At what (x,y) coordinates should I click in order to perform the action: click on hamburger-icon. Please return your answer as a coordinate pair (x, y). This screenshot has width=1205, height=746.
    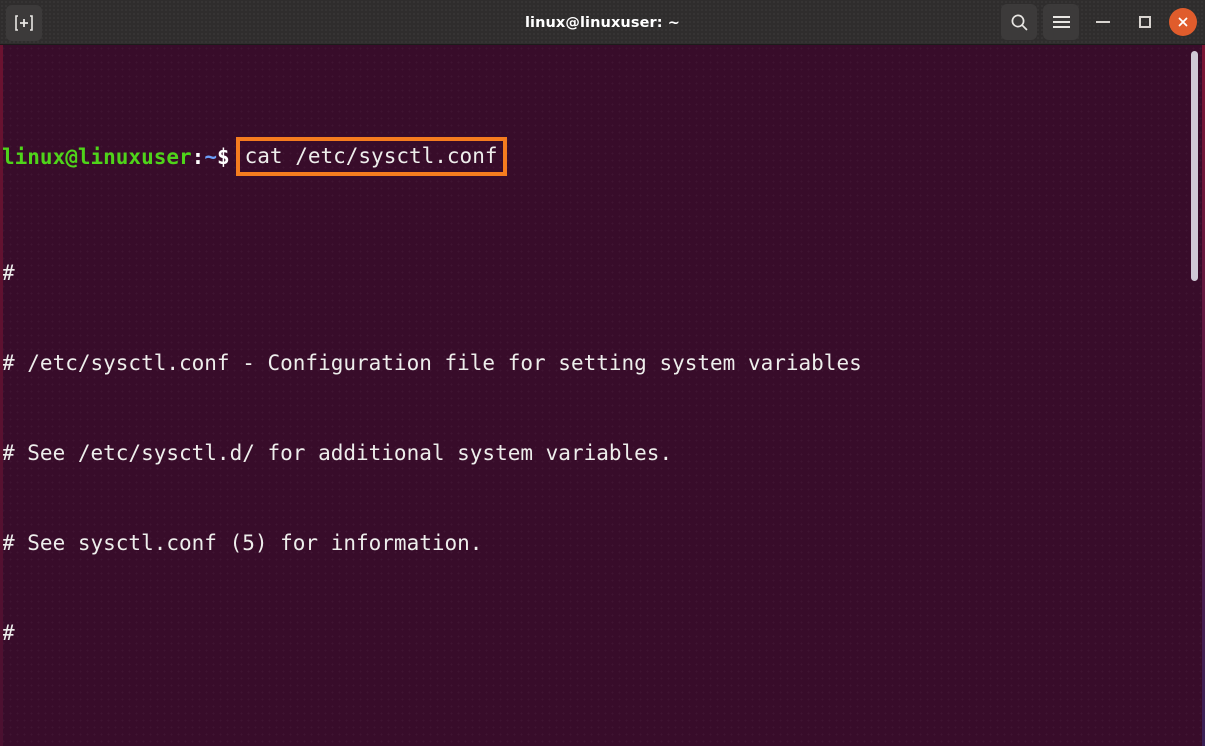
    Looking at the image, I should click on (1061, 22).